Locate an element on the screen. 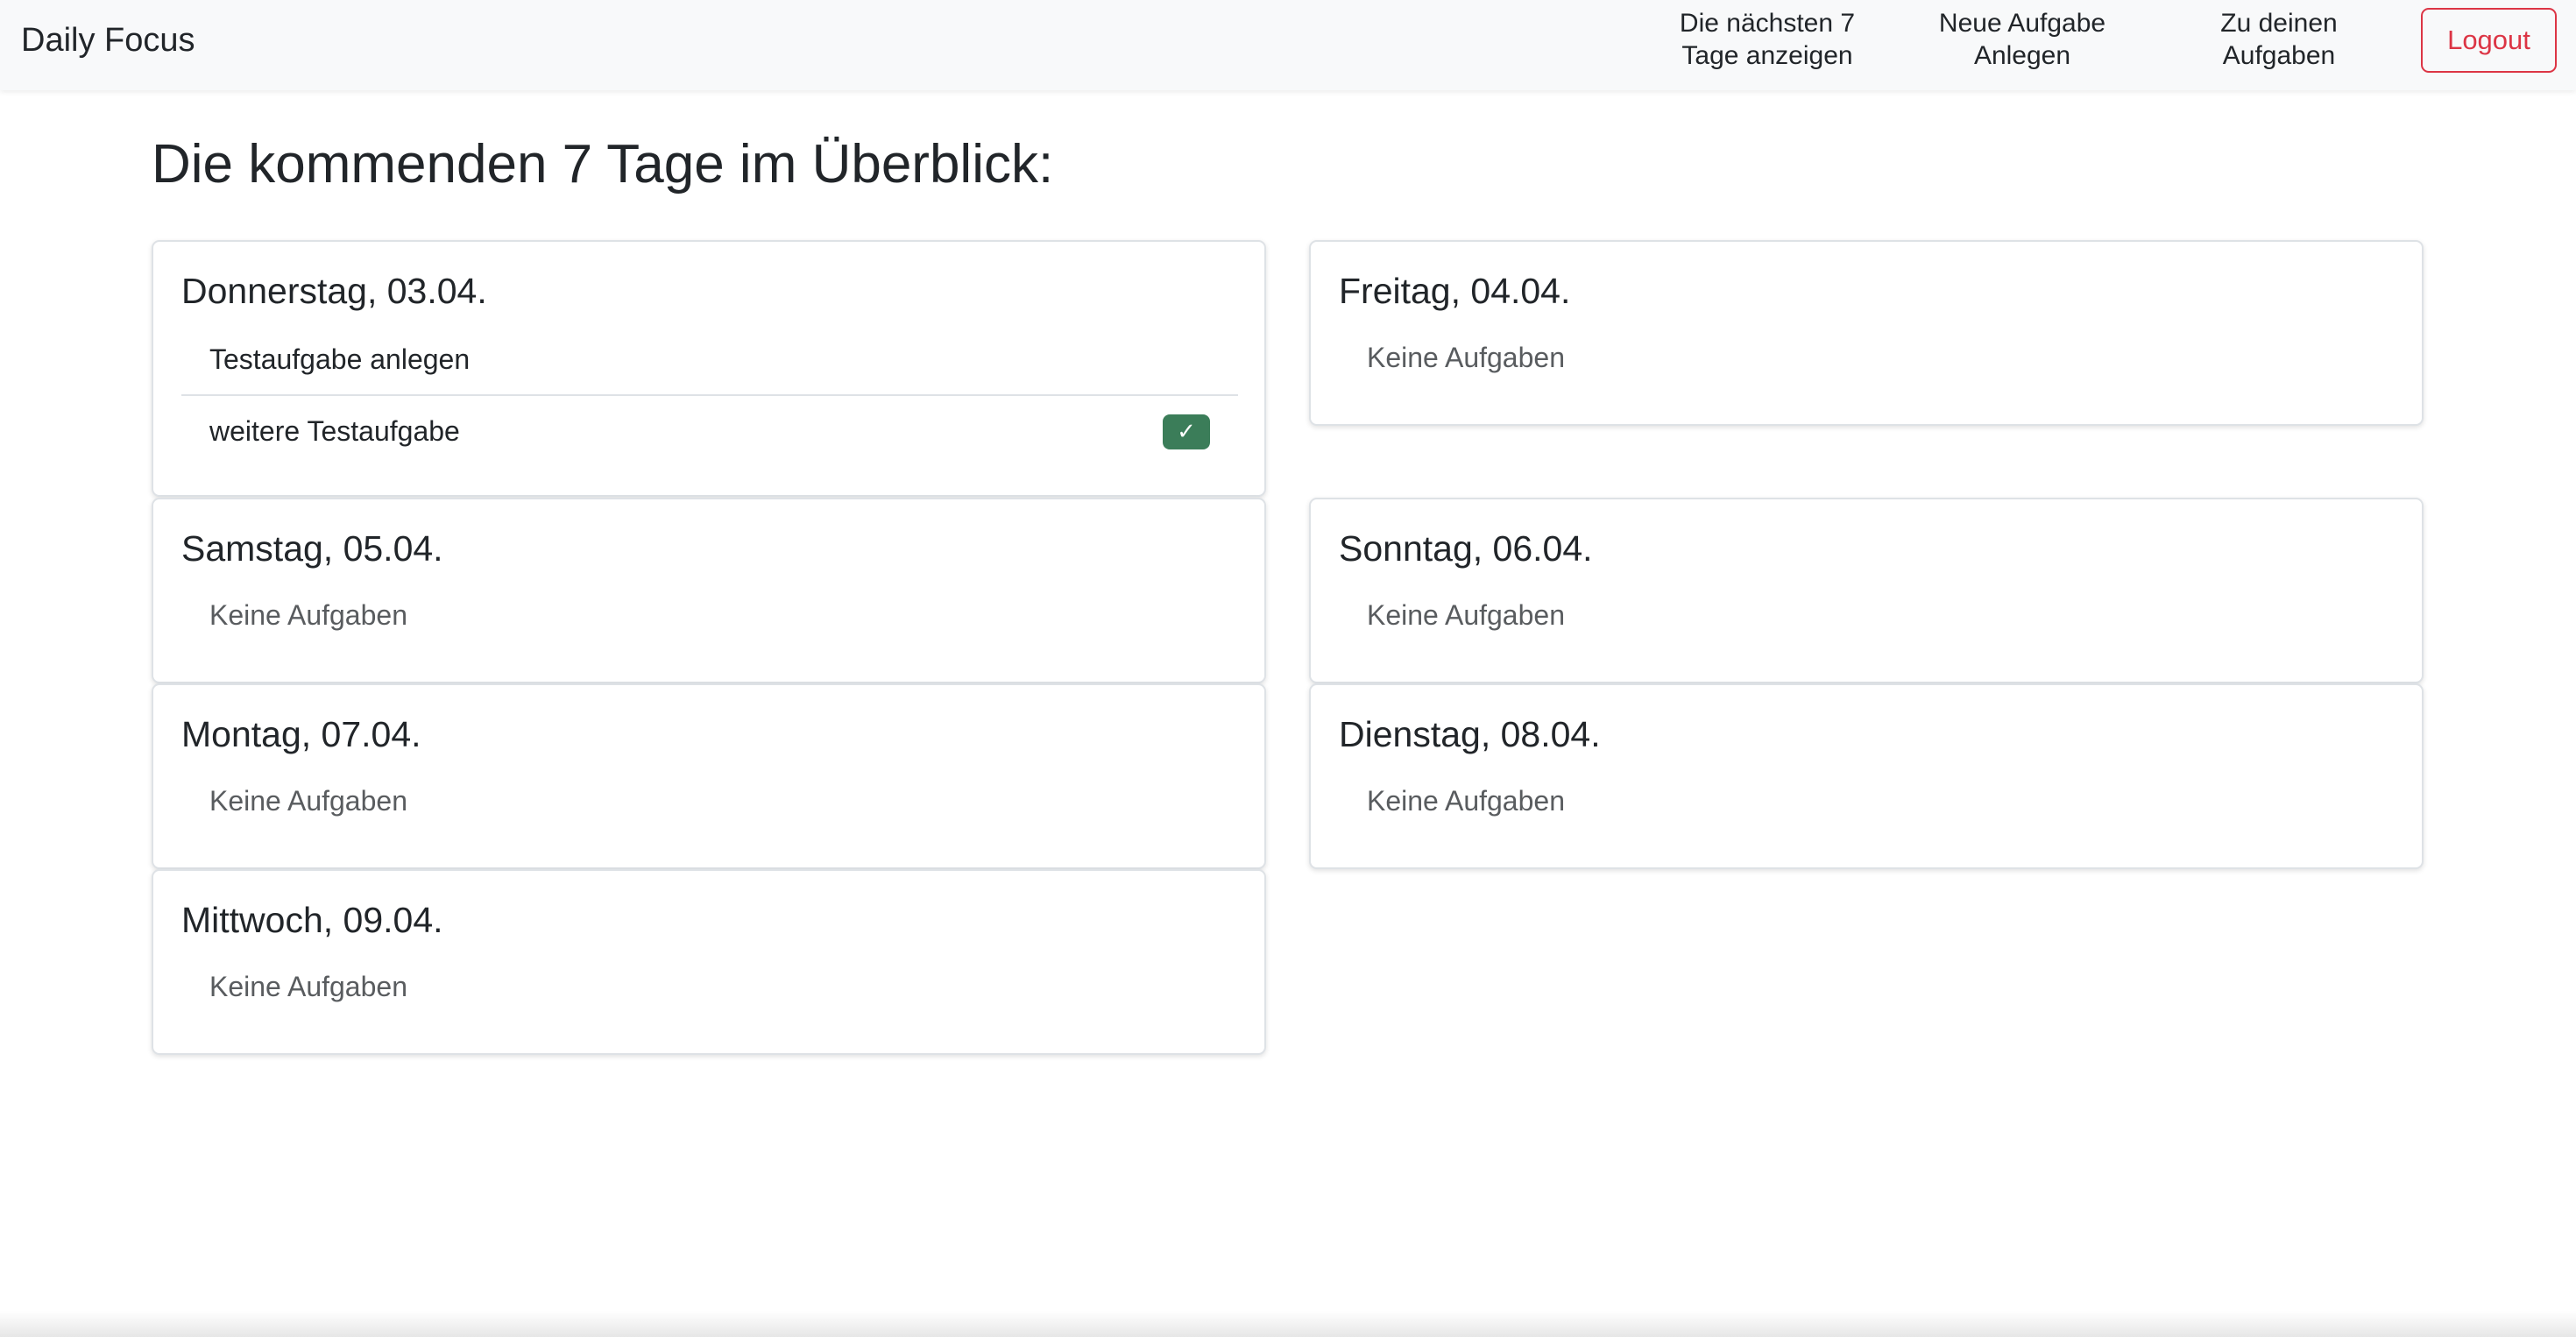 The width and height of the screenshot is (2576, 1337). day-title: Donnerstag, 03.04. is located at coordinates (334, 291).